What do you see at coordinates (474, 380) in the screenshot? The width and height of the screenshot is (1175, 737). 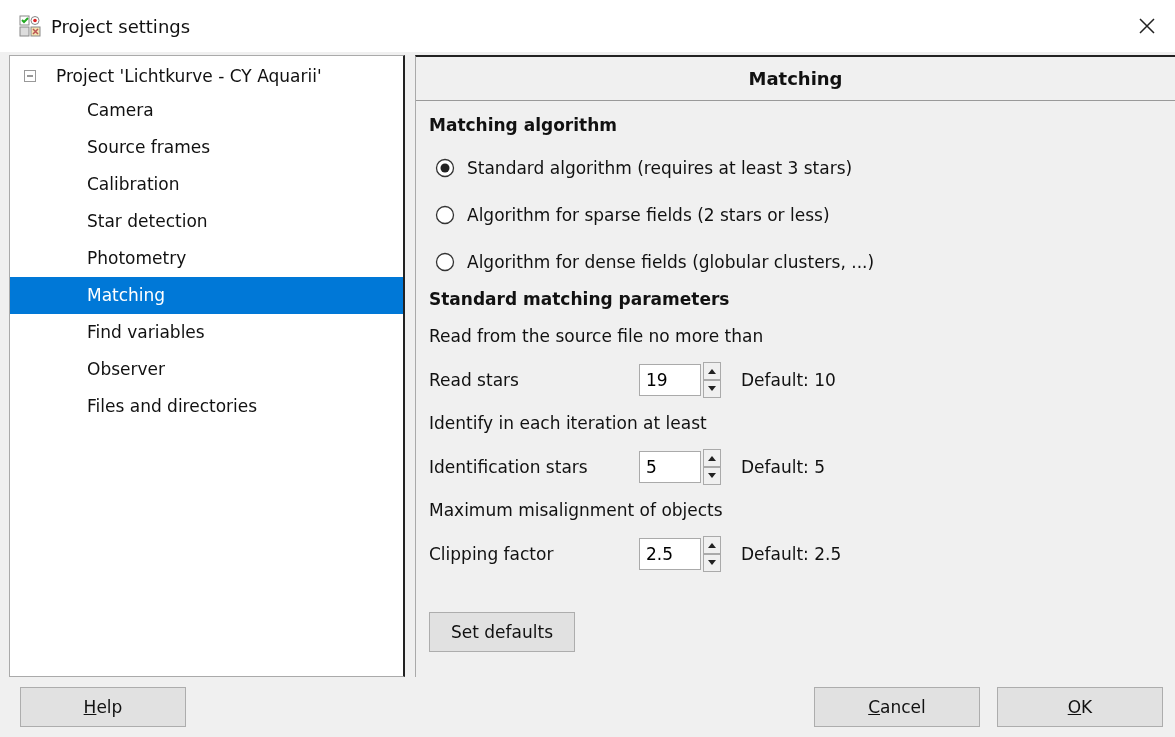 I see `field-label: Read stars` at bounding box center [474, 380].